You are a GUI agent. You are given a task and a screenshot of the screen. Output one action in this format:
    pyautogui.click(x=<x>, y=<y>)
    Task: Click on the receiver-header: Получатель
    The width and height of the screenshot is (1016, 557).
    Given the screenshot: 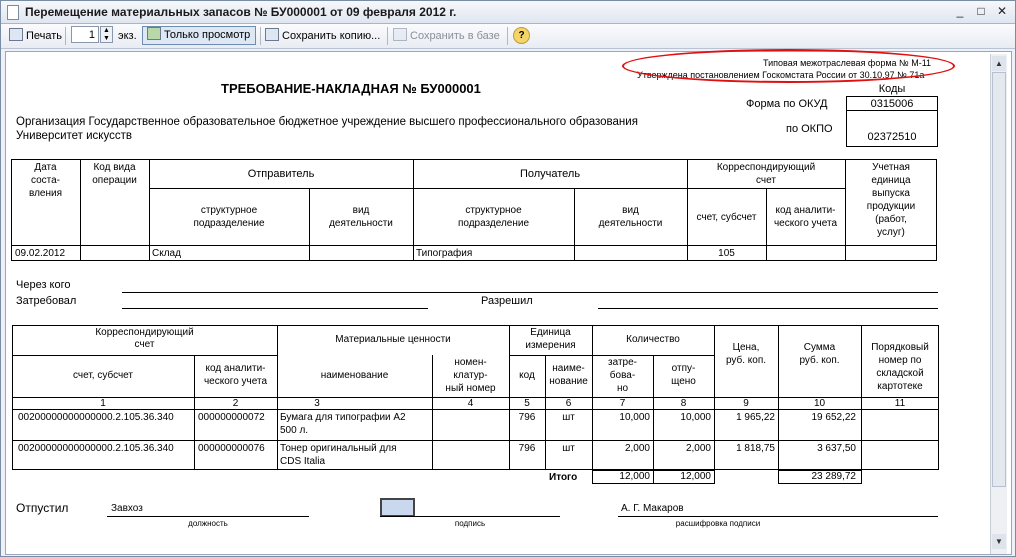 What is the action you would take?
    pyautogui.click(x=550, y=174)
    